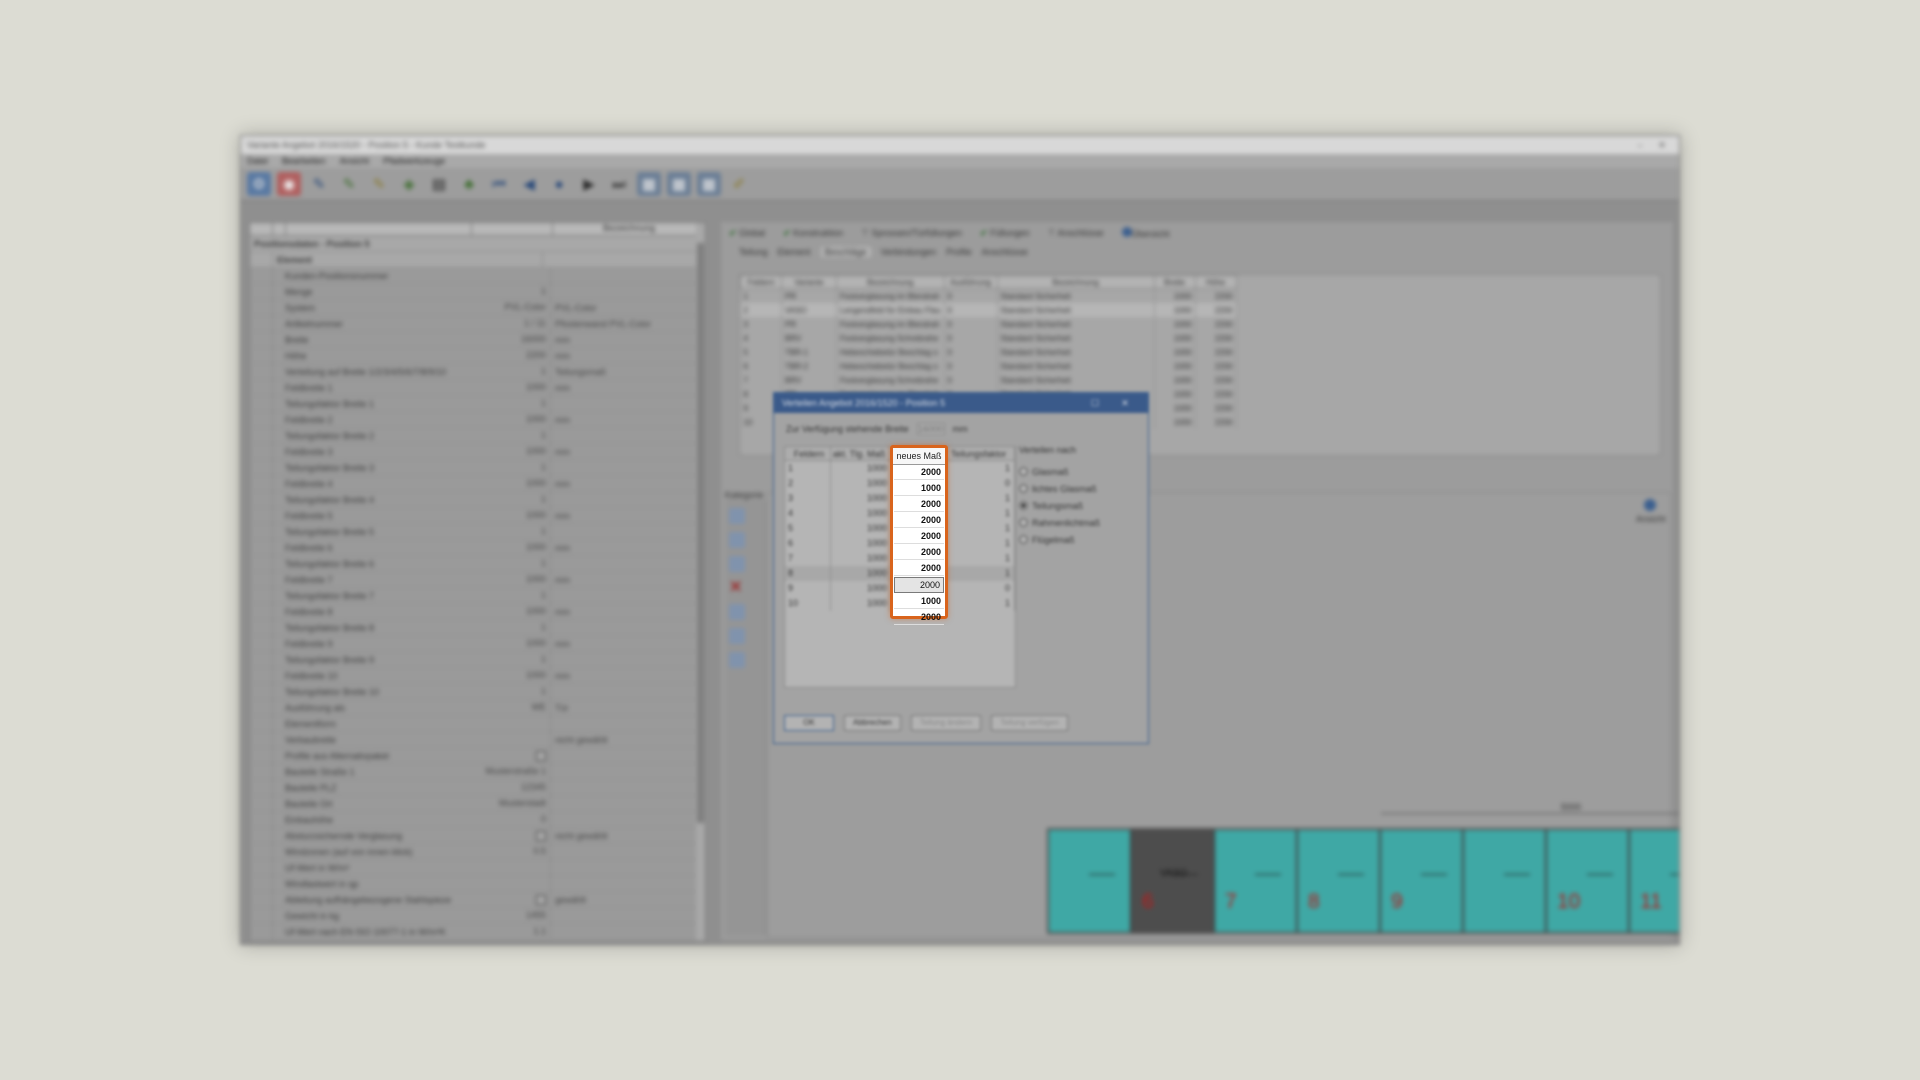 The height and width of the screenshot is (1080, 1920). What do you see at coordinates (737, 612) in the screenshot?
I see `move-tool-icon` at bounding box center [737, 612].